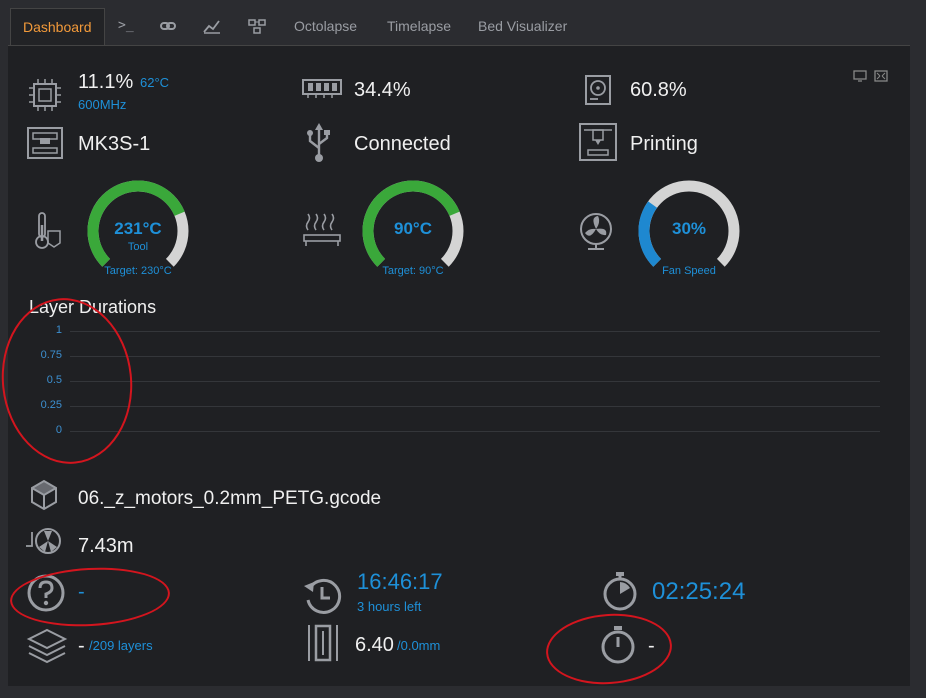 The image size is (926, 698). What do you see at coordinates (374, 645) in the screenshot?
I see `z-height-value: 6.40` at bounding box center [374, 645].